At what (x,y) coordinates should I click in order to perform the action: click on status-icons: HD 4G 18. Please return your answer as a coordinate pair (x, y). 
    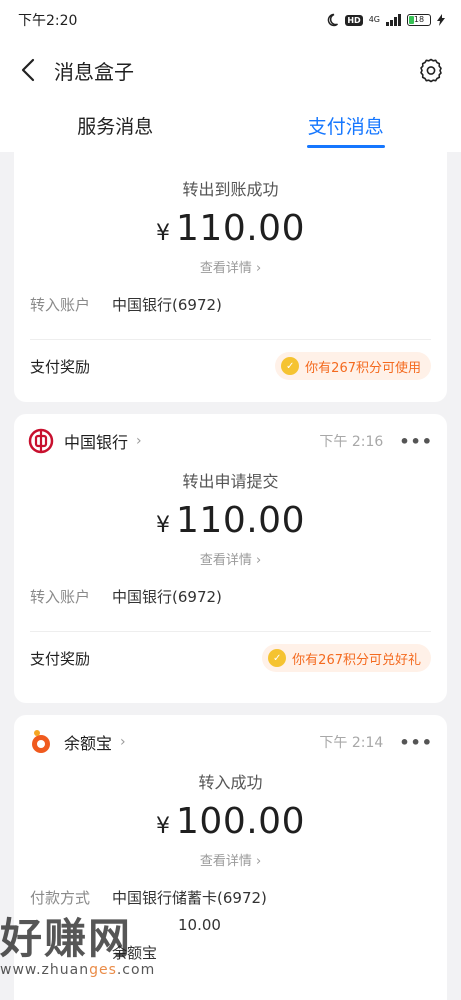
    Looking at the image, I should click on (385, 20).